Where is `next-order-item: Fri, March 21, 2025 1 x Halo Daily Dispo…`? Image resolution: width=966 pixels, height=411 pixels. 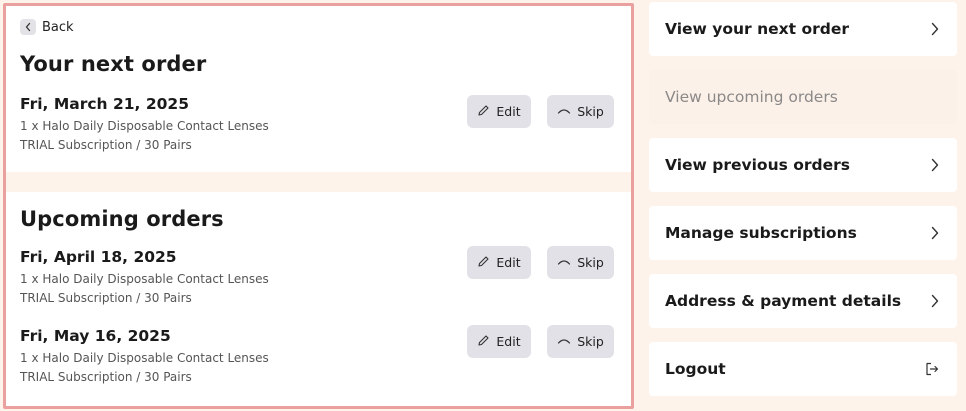 next-order-item: Fri, March 21, 2025 1 x Halo Daily Dispo… is located at coordinates (317, 126).